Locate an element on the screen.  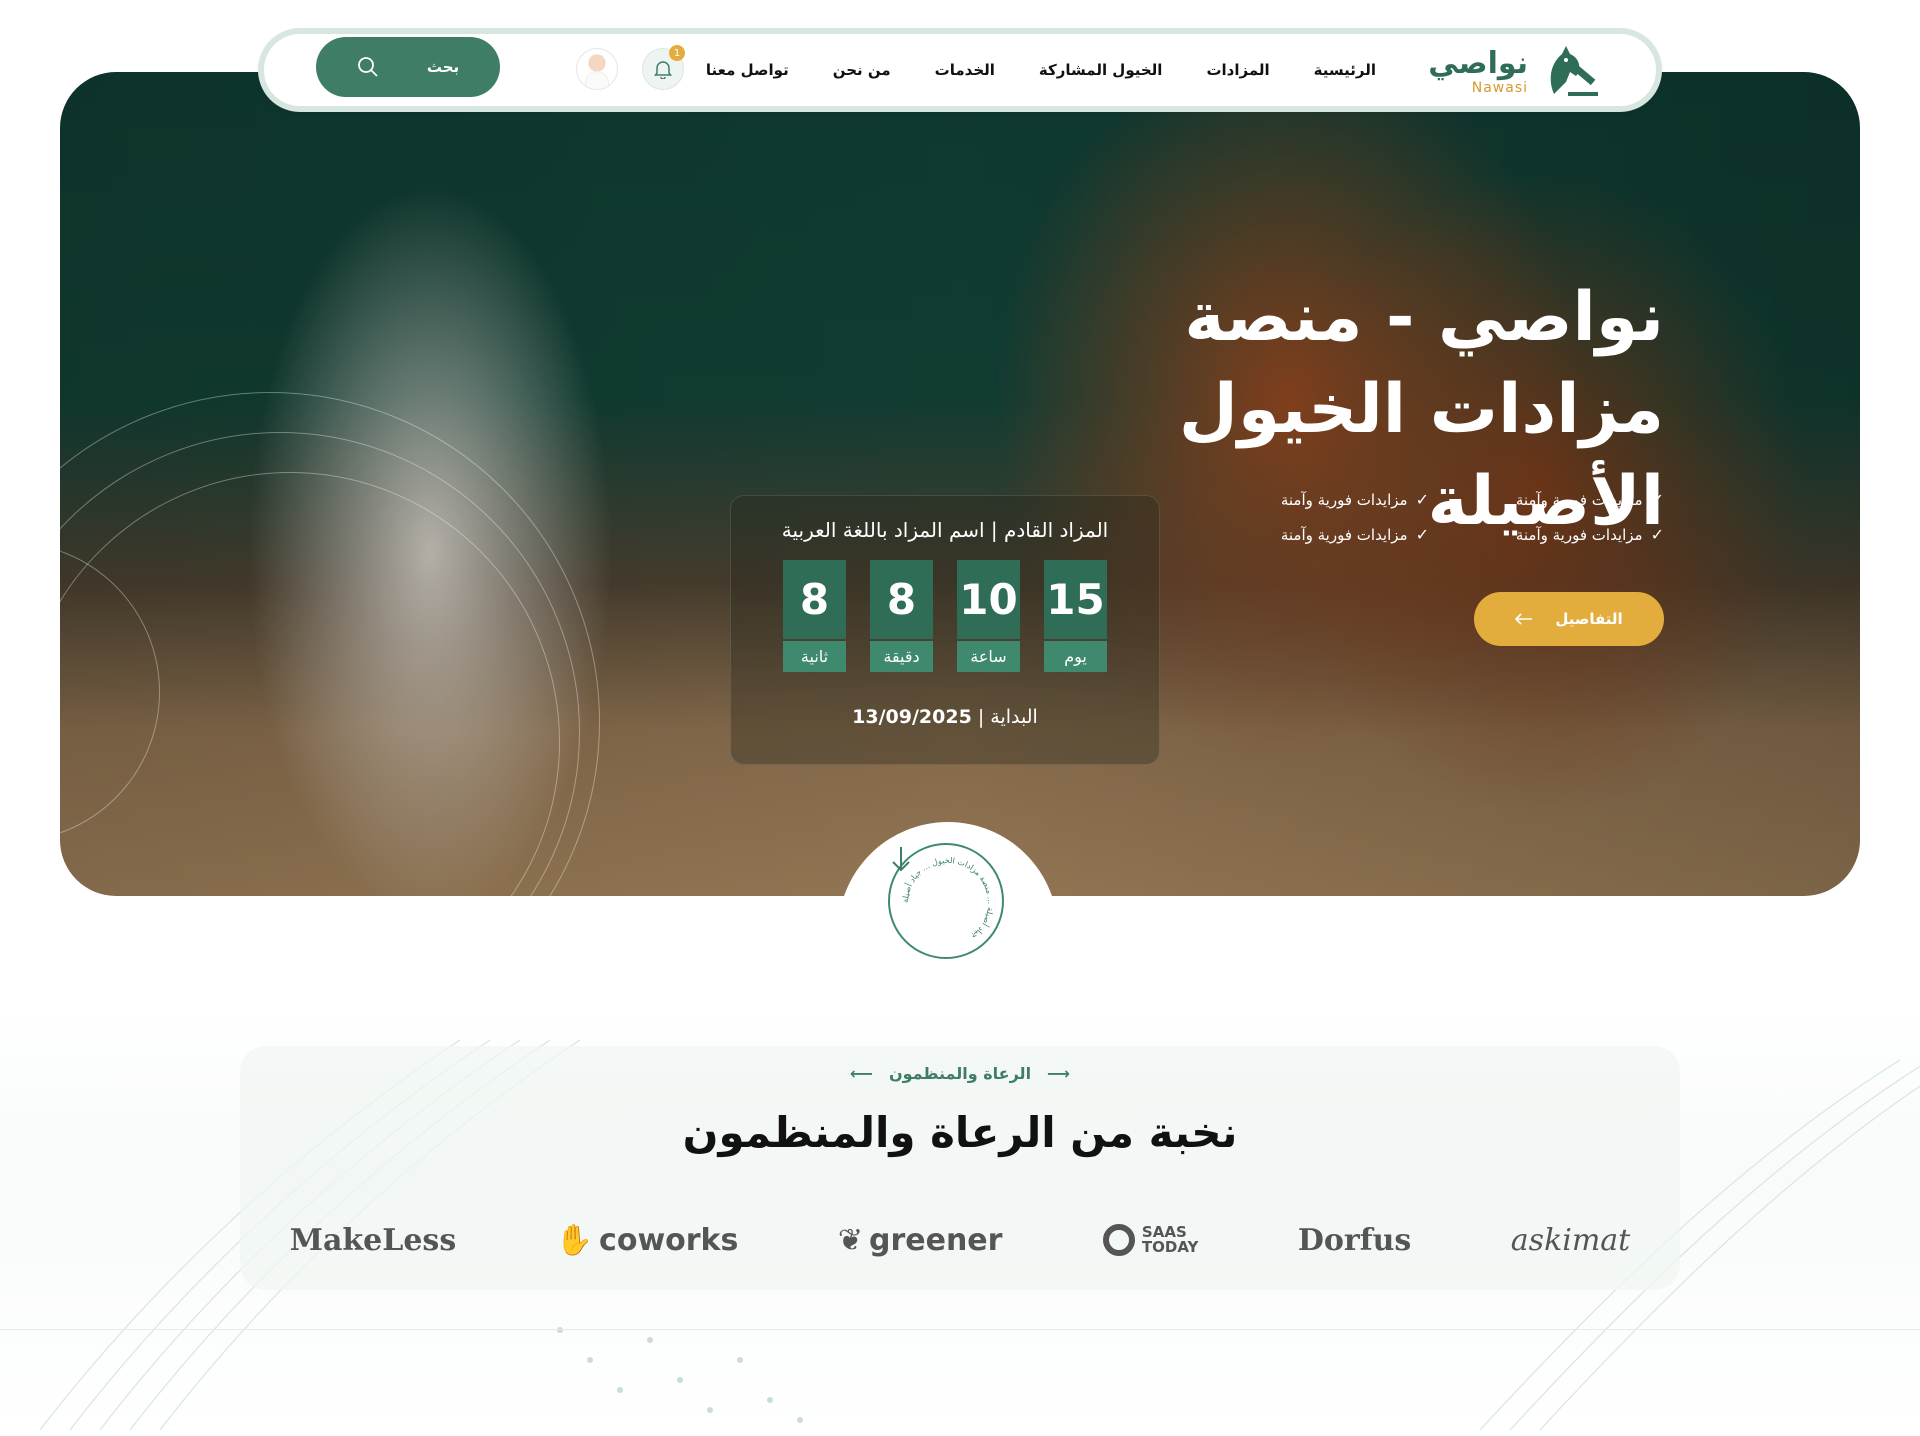
sponsors-eyebrow-label: الرعاة والمنظمون is located at coordinates (960, 1073).